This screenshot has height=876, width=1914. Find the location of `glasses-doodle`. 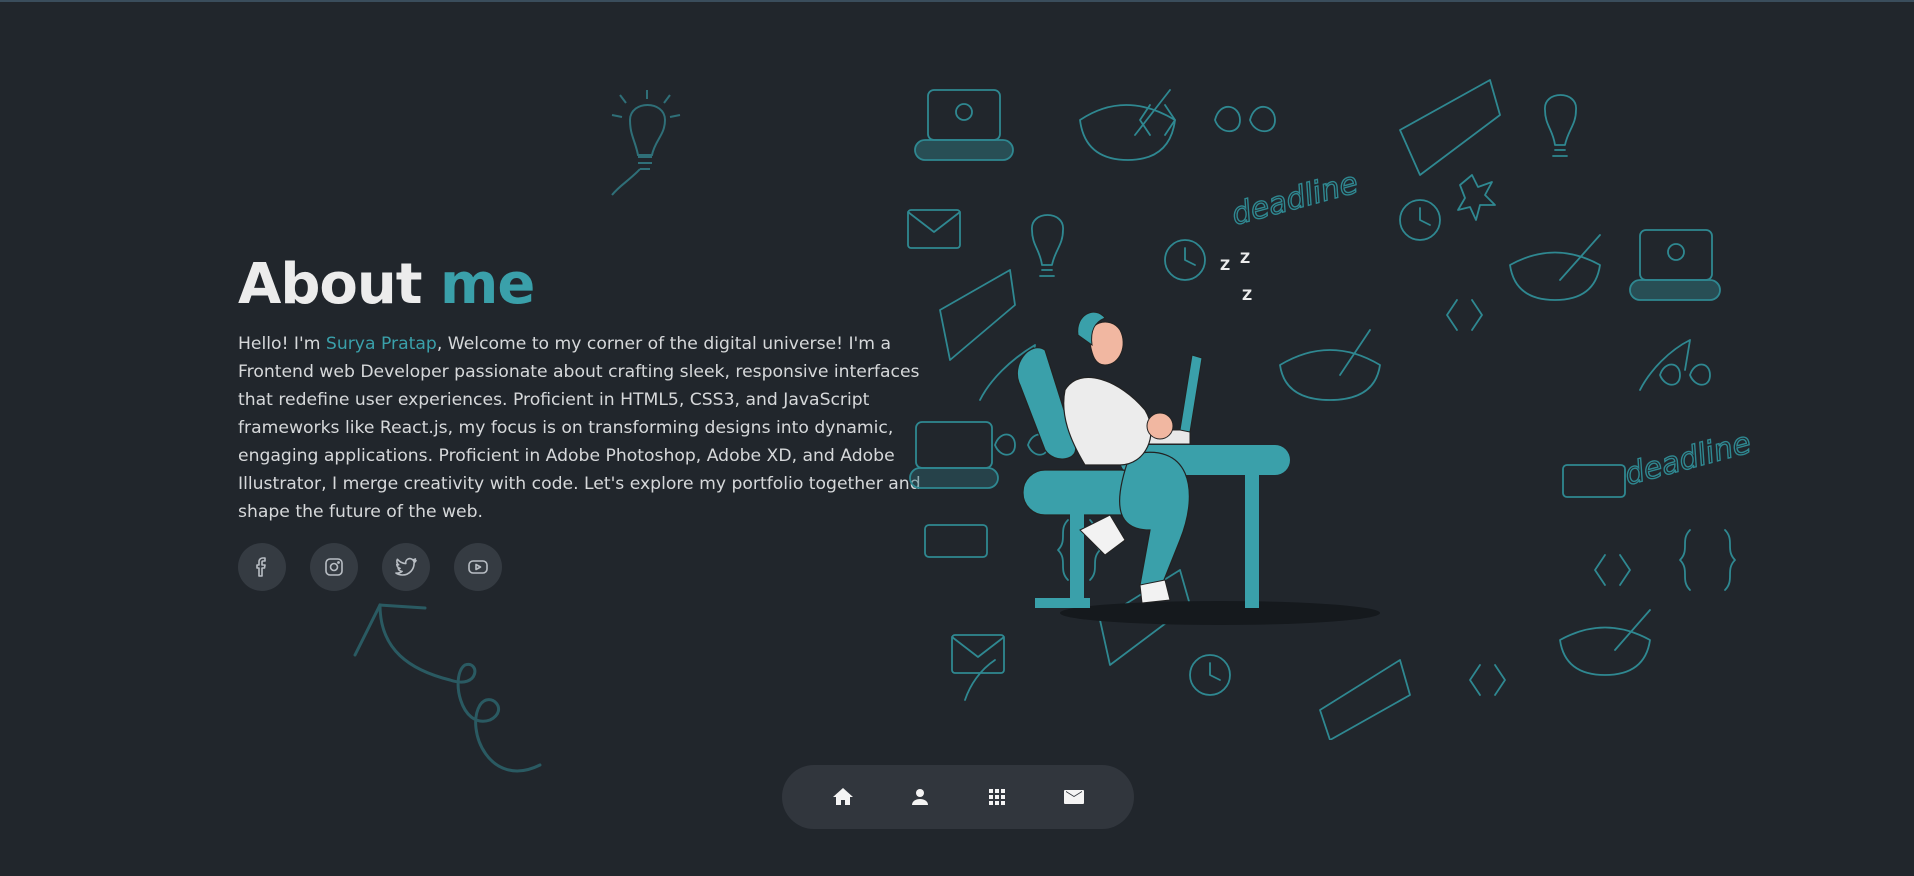

glasses-doodle is located at coordinates (1245, 119).